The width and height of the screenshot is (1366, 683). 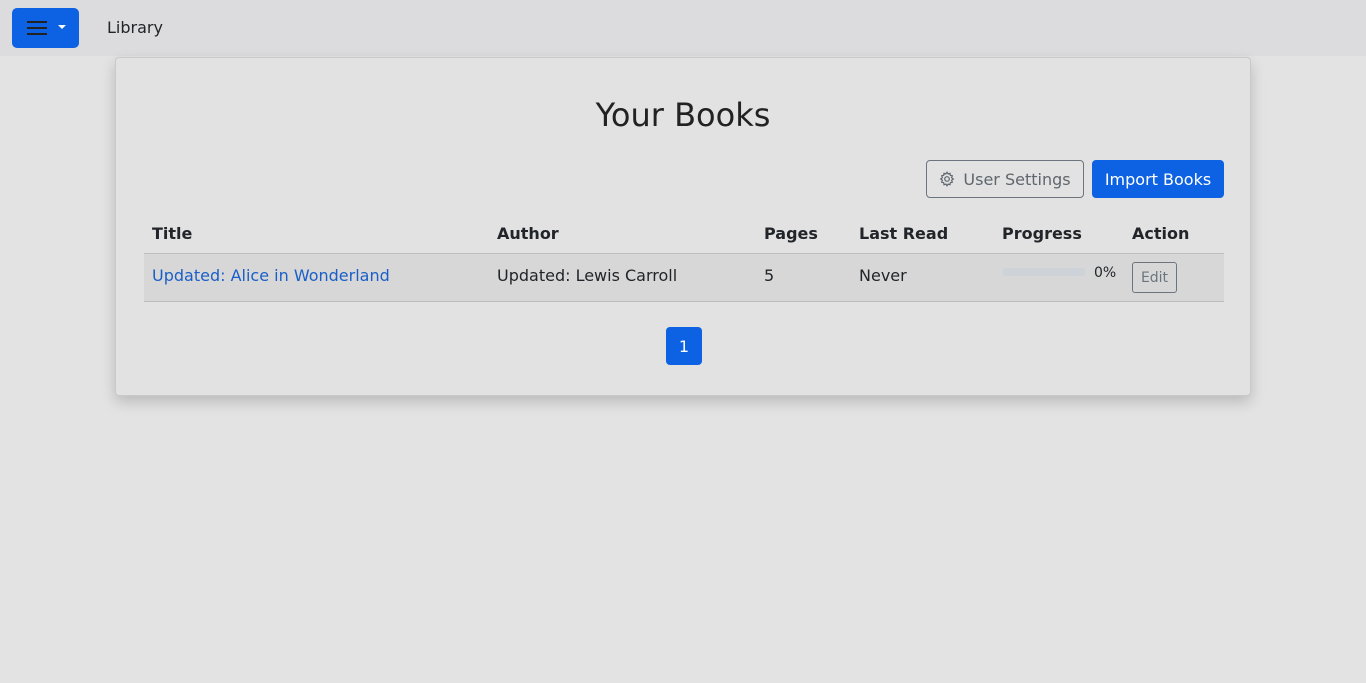 I want to click on menu-dropdown-button, so click(x=45, y=28).